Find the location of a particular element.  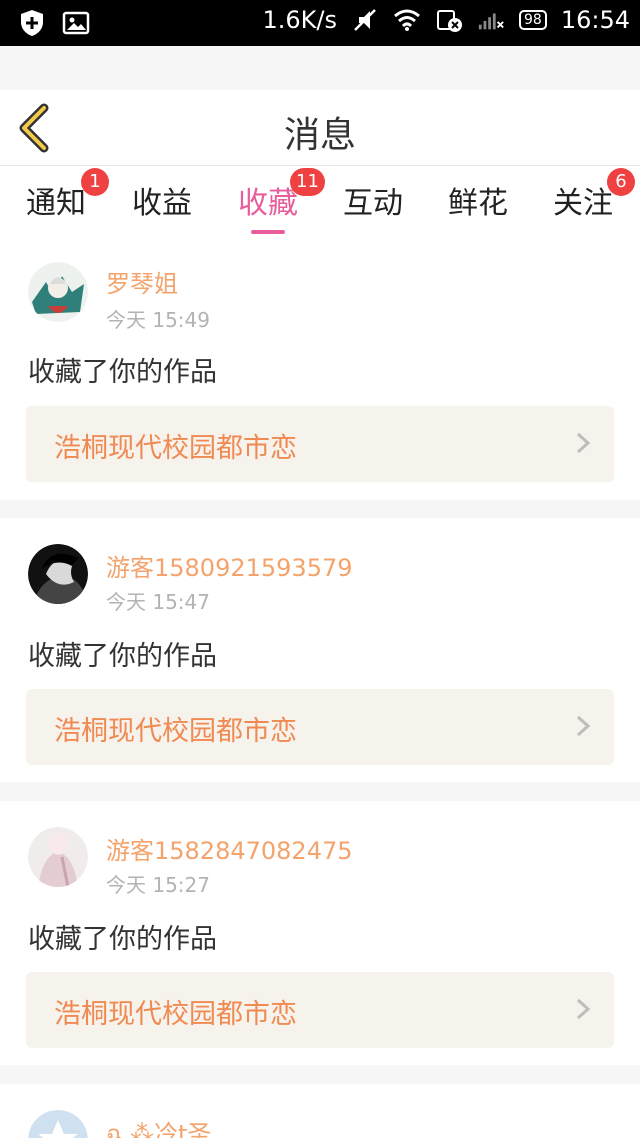

tab-label: 互动 is located at coordinates (373, 203).